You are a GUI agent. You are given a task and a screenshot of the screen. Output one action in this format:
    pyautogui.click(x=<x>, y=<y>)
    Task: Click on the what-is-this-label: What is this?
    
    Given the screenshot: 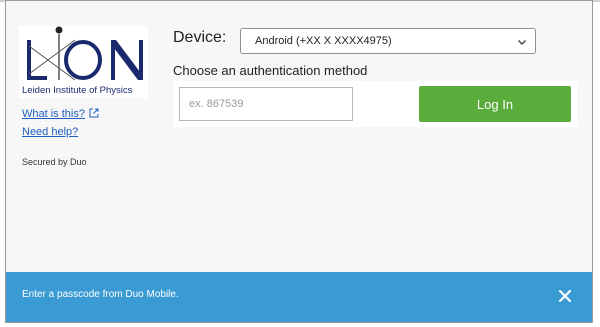 What is the action you would take?
    pyautogui.click(x=53, y=114)
    